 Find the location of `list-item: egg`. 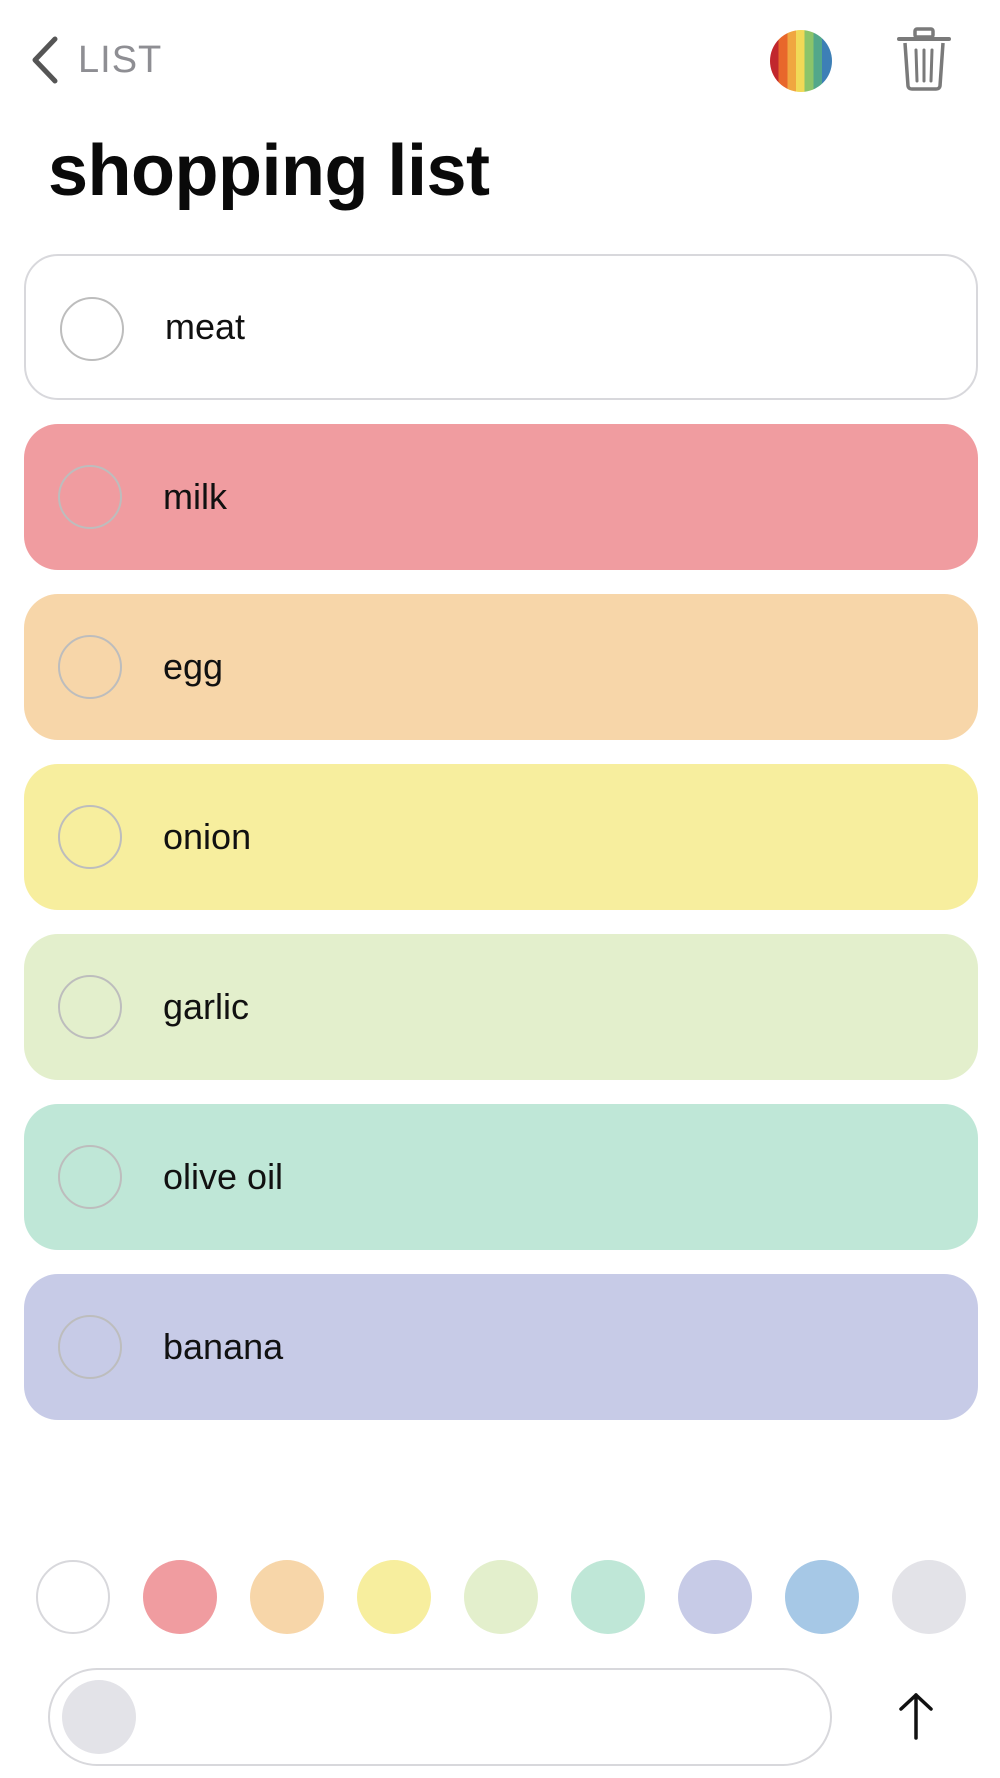

list-item: egg is located at coordinates (501, 667).